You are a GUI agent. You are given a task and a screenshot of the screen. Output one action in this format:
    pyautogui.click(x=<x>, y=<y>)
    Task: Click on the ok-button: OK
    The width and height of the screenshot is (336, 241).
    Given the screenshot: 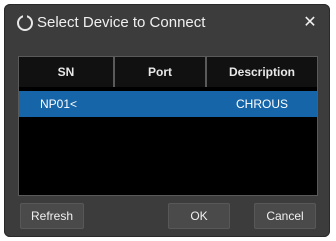 What is the action you would take?
    pyautogui.click(x=199, y=216)
    